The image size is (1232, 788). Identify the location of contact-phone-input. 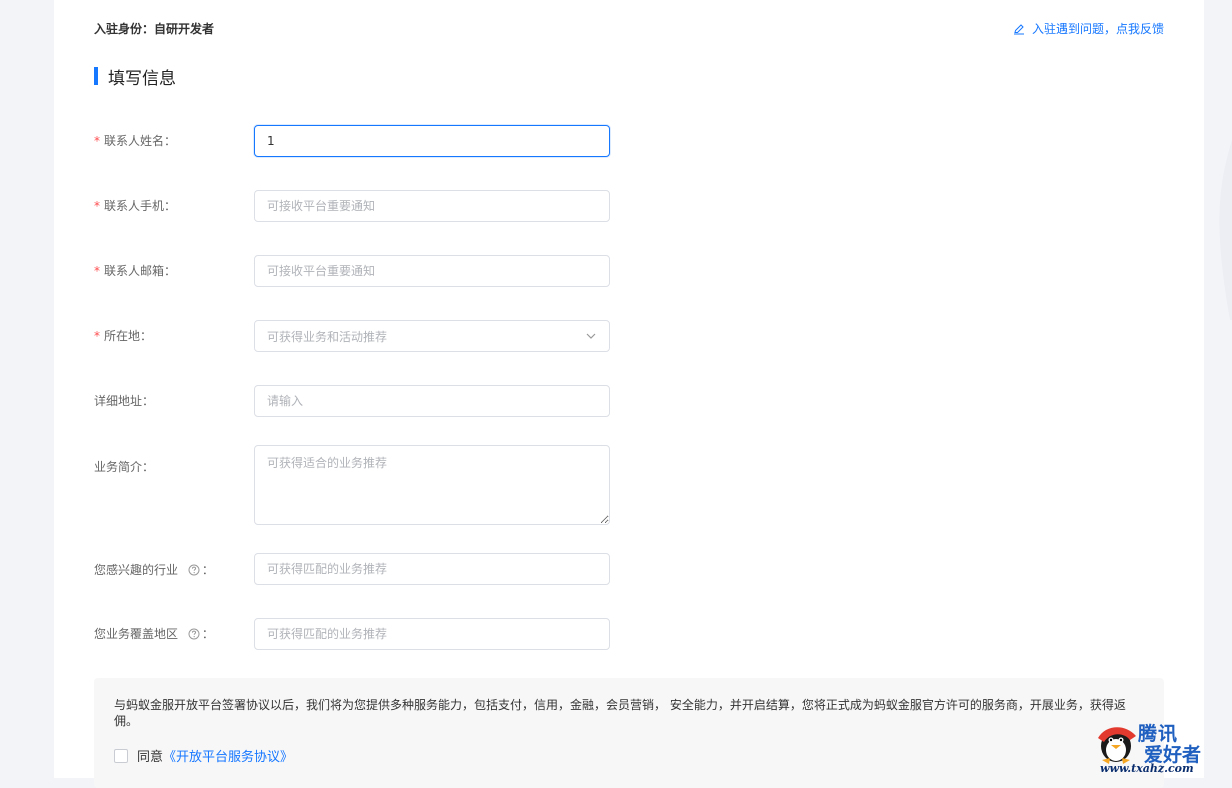
(432, 206).